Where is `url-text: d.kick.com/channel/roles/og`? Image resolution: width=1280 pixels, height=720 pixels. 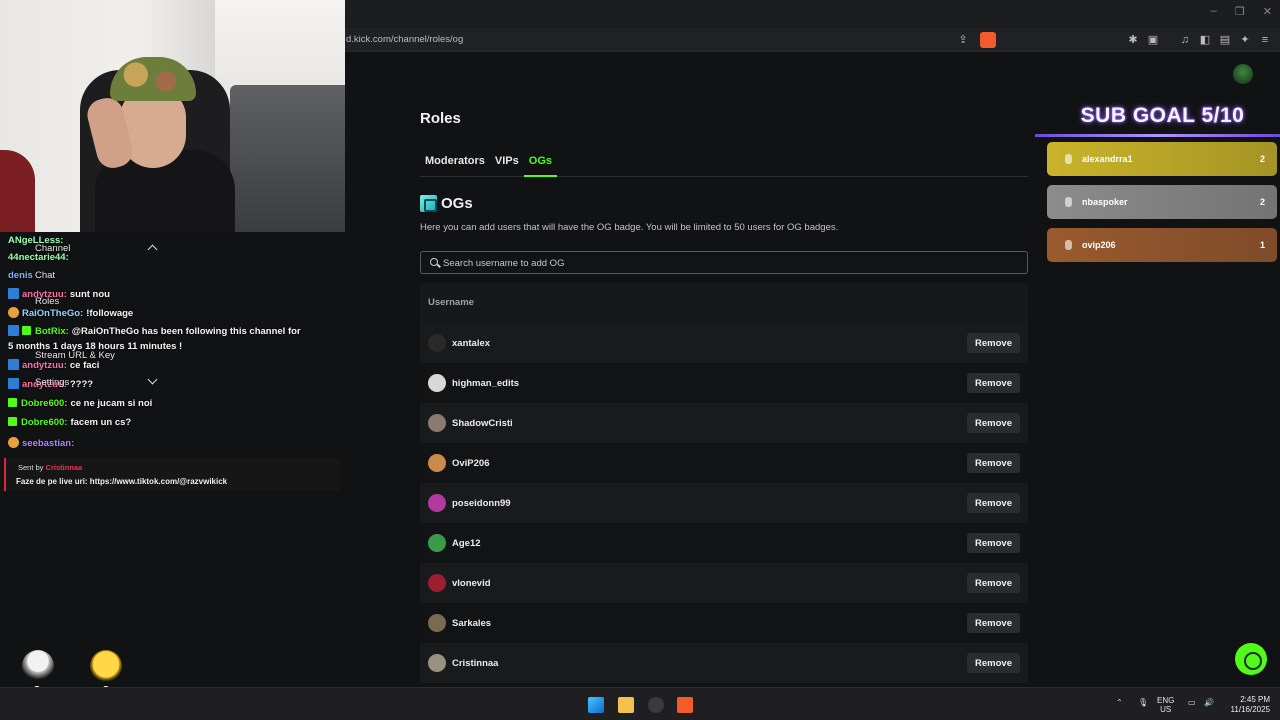
url-text: d.kick.com/channel/roles/og is located at coordinates (404, 39).